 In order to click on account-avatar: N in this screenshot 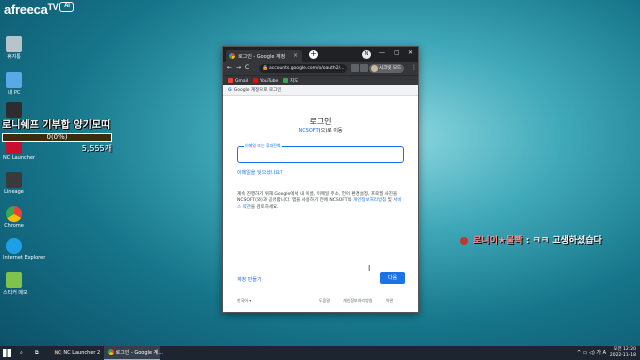, I will do `click(366, 54)`.